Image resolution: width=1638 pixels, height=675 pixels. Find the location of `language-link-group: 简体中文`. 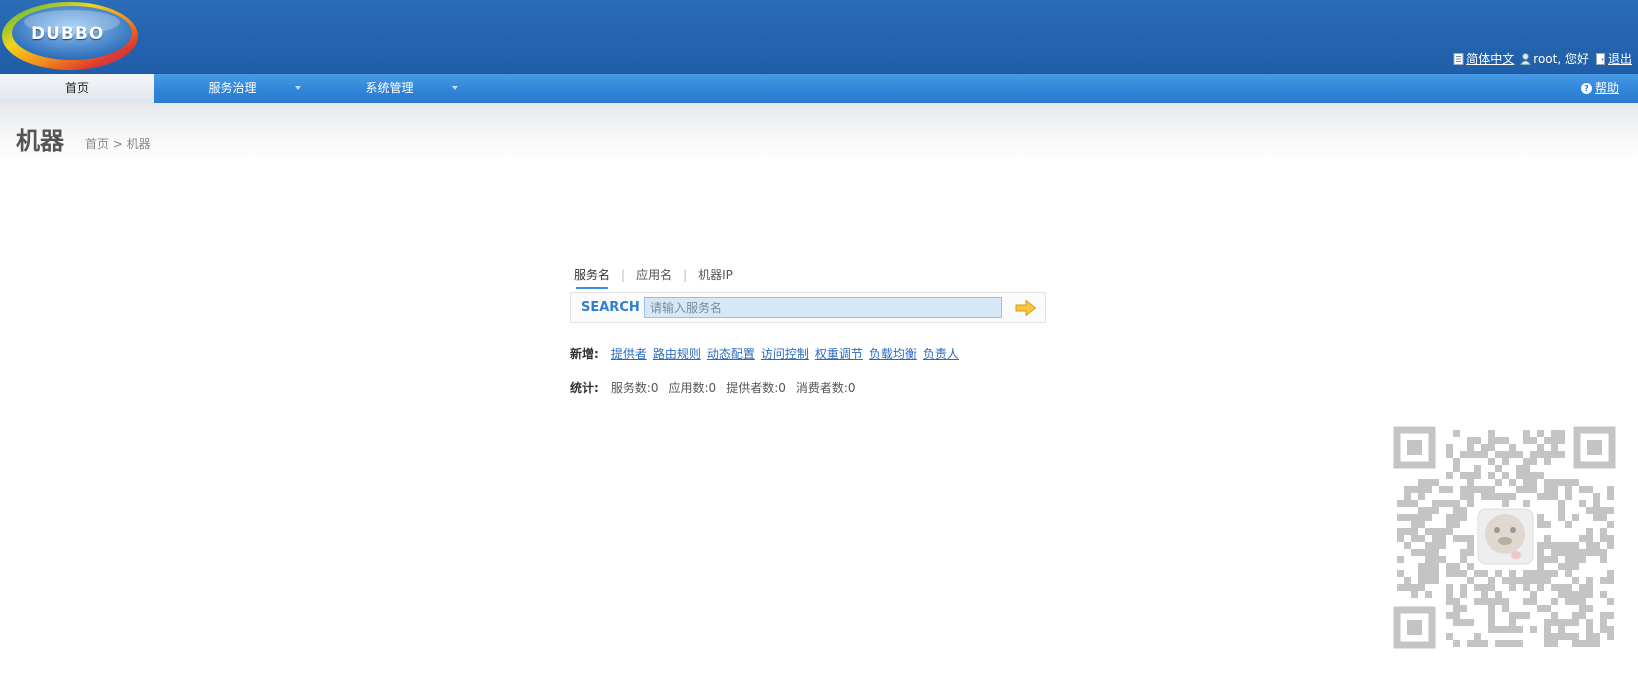

language-link-group: 简体中文 is located at coordinates (1483, 58).